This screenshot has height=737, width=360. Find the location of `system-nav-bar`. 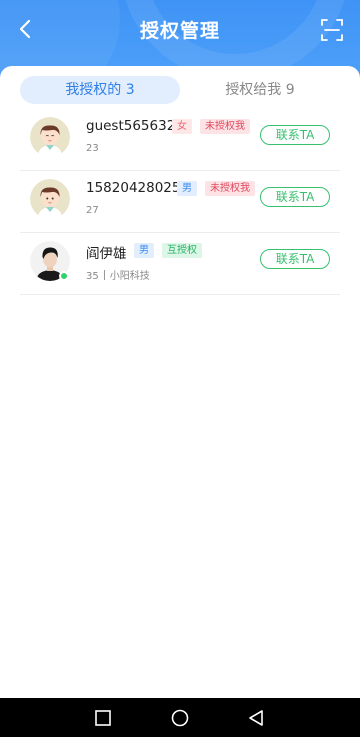

system-nav-bar is located at coordinates (180, 717).